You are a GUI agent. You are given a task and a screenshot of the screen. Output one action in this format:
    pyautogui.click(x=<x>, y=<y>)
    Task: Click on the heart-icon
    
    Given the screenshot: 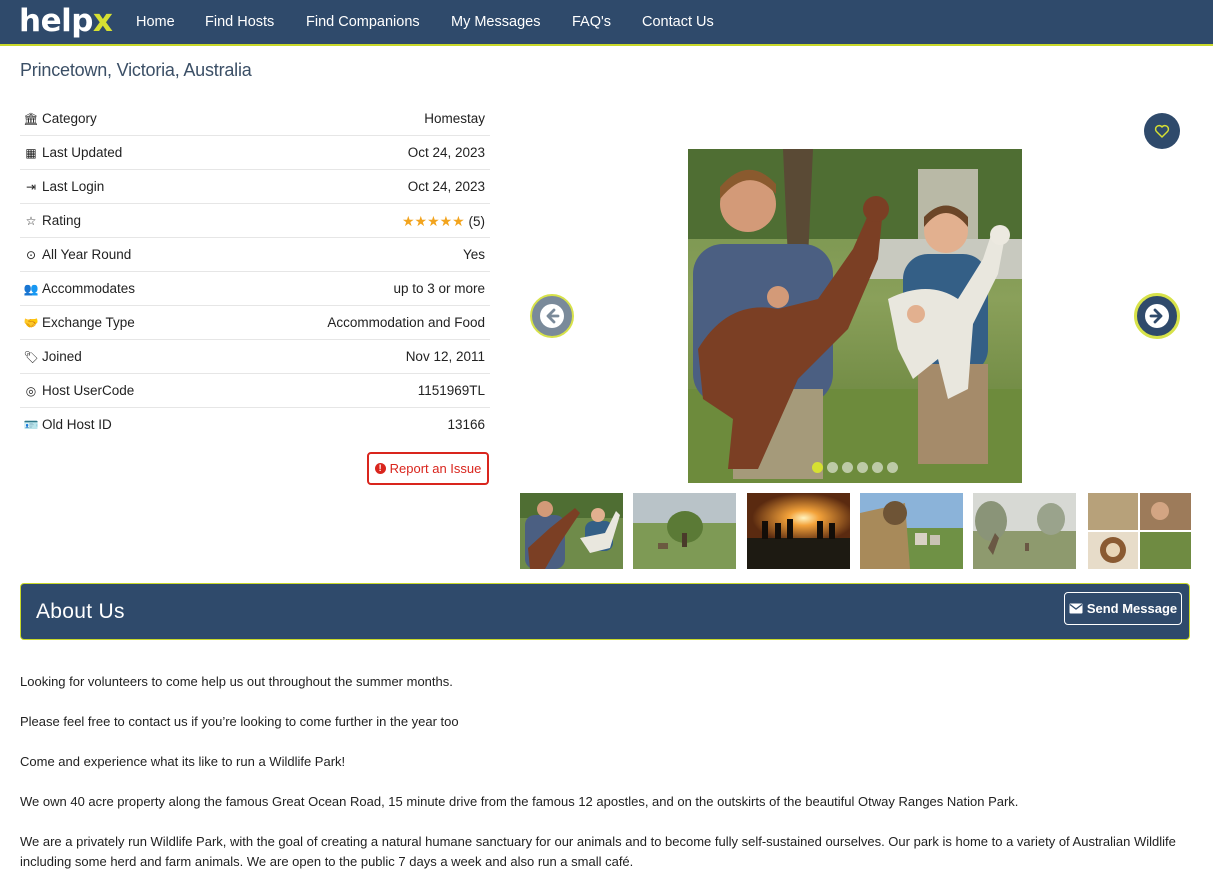 What is the action you would take?
    pyautogui.click(x=1162, y=131)
    